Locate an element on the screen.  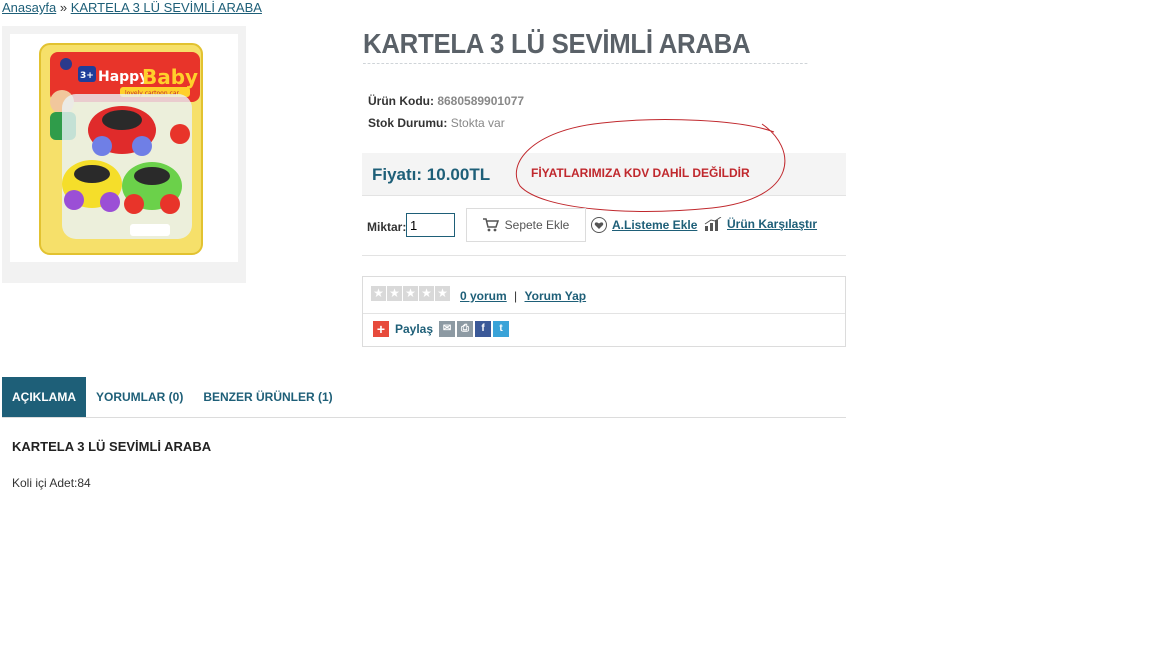
tab-similar-products: BENZER ÜRÜNLER (1) is located at coordinates (267, 397).